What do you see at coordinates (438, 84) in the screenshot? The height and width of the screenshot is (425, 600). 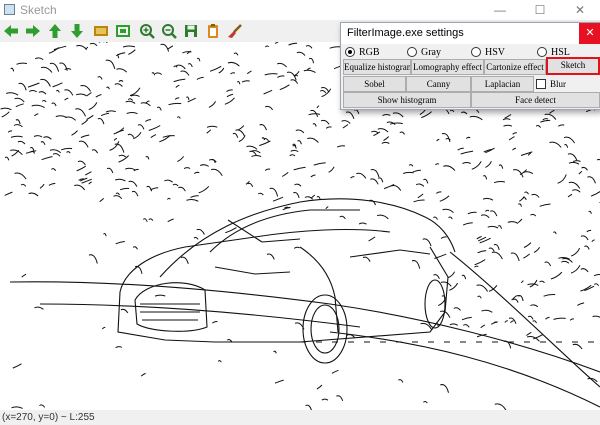 I see `canny-button: Canny` at bounding box center [438, 84].